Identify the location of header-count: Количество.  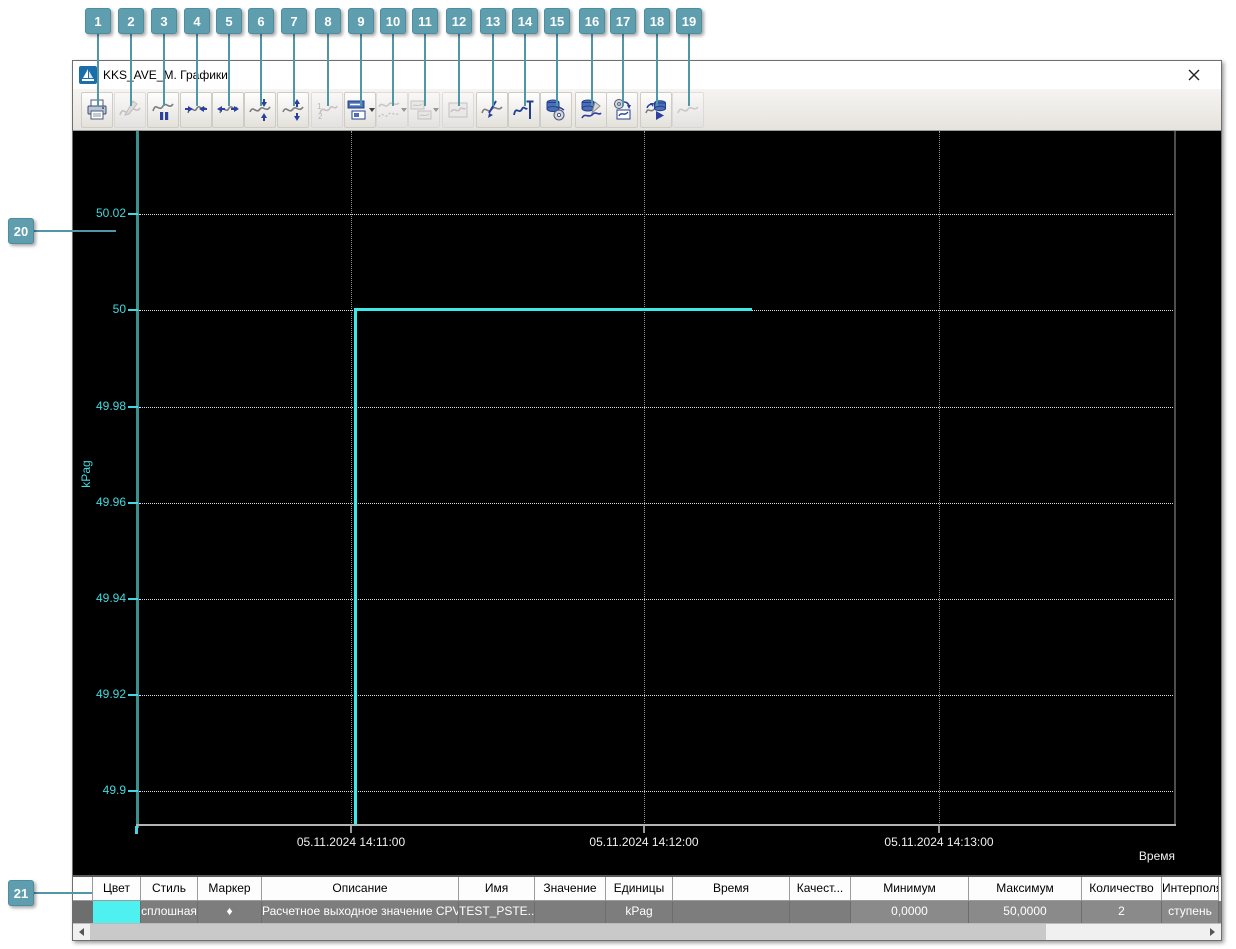
(1122, 889).